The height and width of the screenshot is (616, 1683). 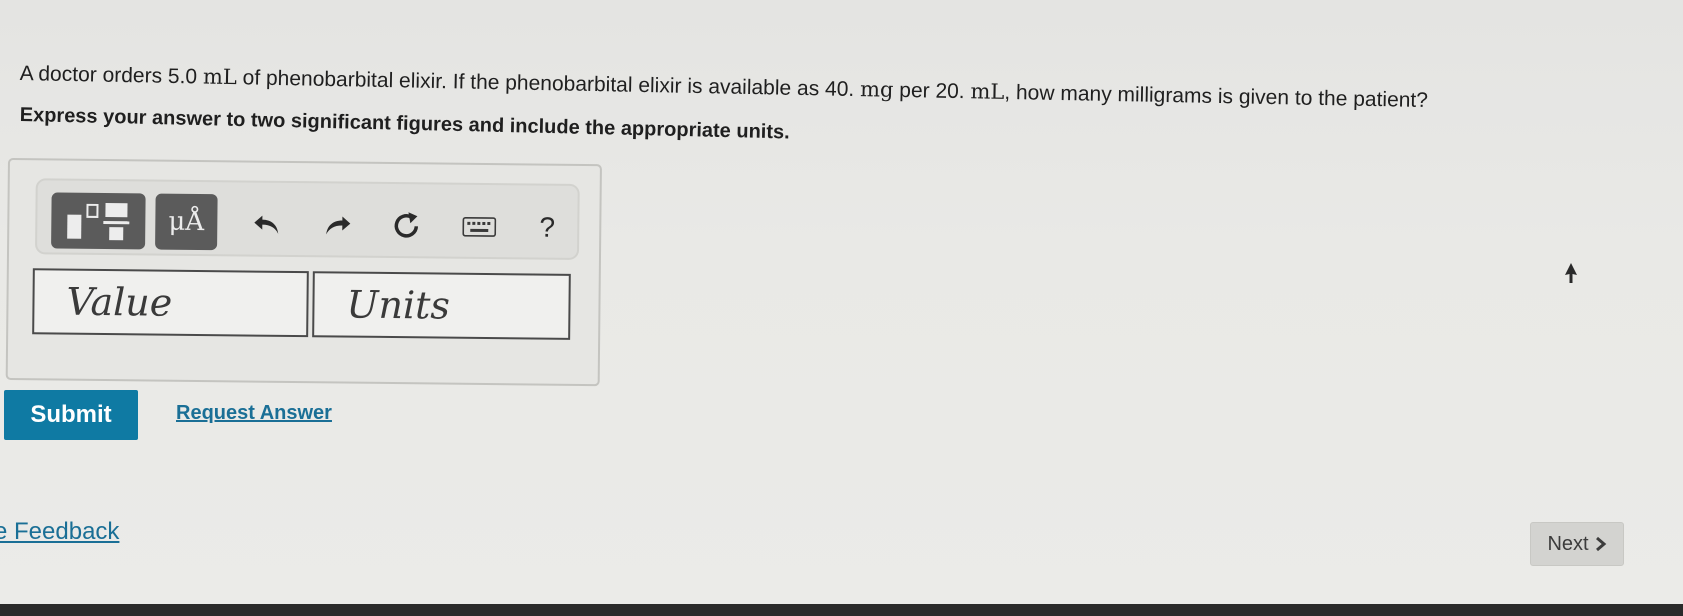 What do you see at coordinates (398, 305) in the screenshot?
I see `units-placeholder: Units` at bounding box center [398, 305].